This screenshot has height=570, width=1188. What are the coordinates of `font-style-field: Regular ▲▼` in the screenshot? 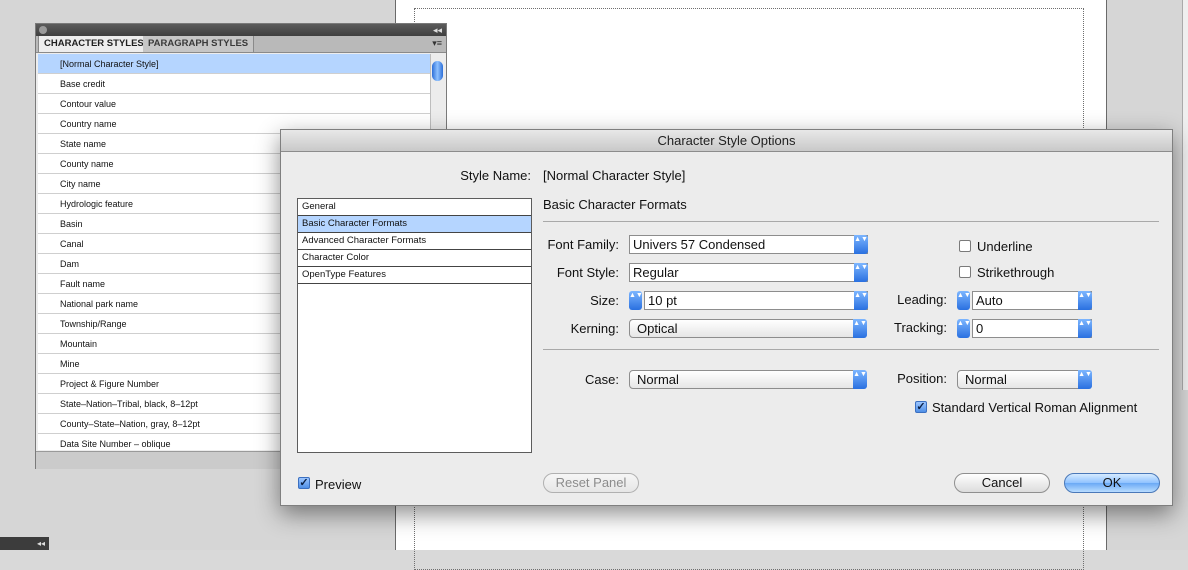 It's located at (748, 272).